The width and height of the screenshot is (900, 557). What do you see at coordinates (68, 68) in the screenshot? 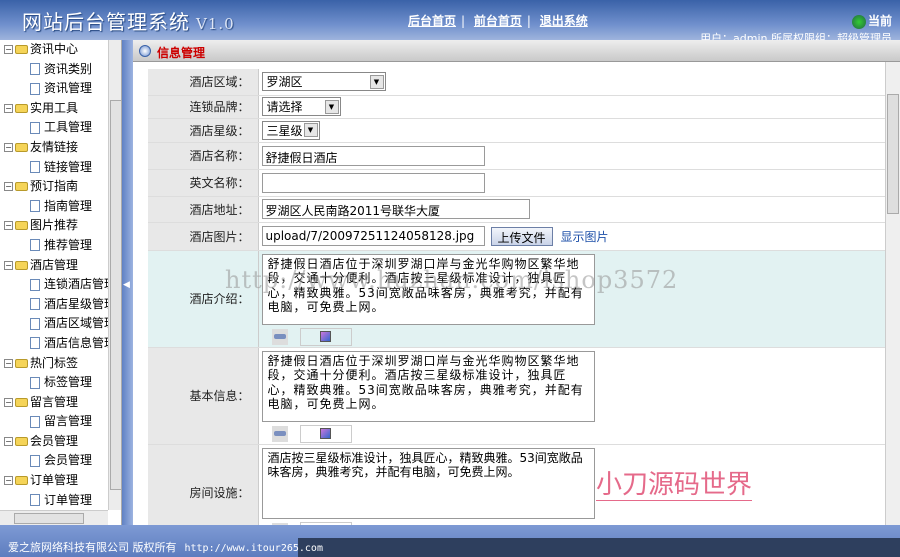
I see `sidebar-item-label: 资讯类别` at bounding box center [68, 68].